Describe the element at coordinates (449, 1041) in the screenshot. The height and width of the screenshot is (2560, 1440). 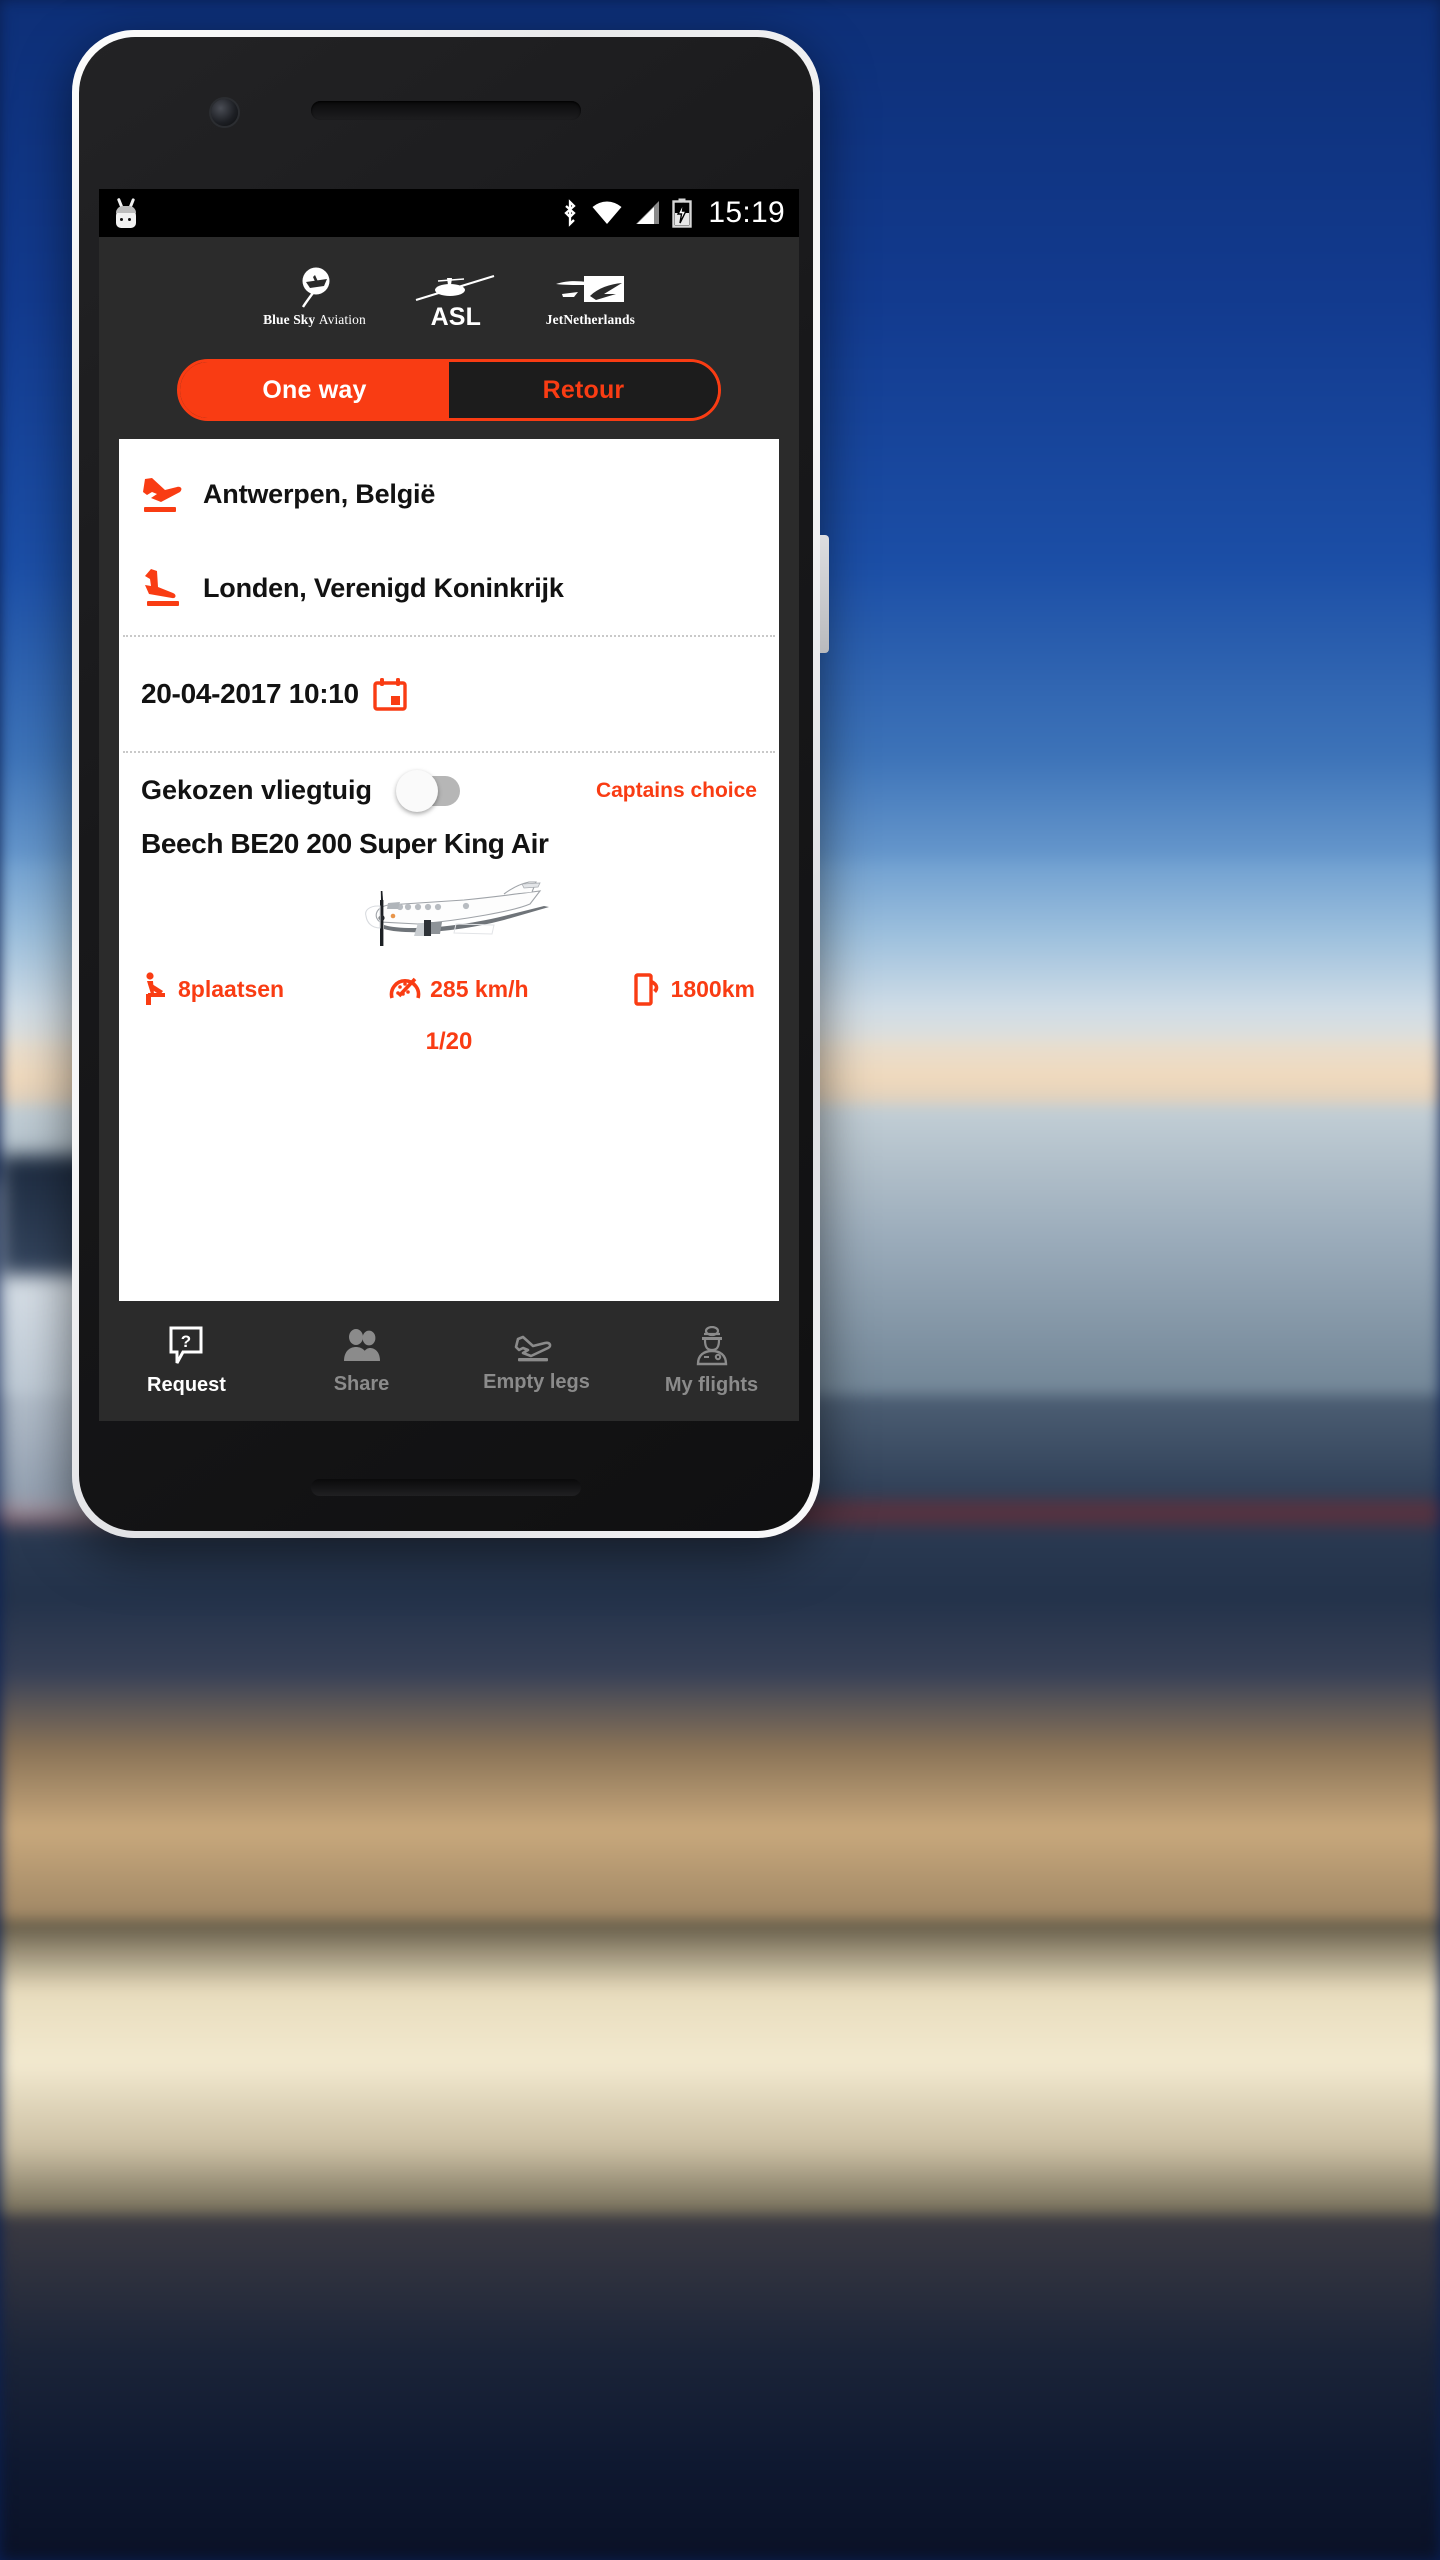
I see `aircraft-pager: 1/20` at that location.